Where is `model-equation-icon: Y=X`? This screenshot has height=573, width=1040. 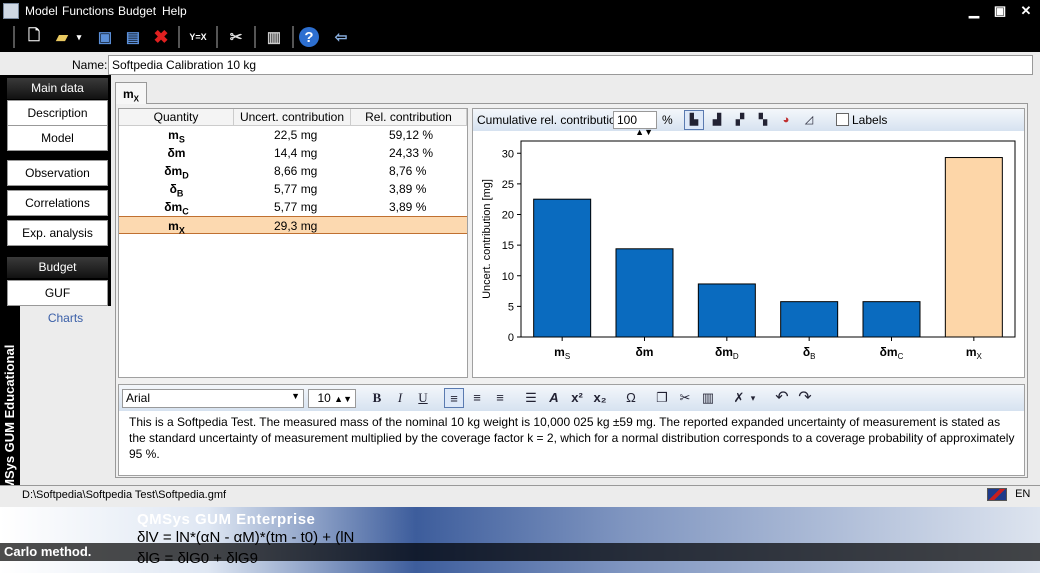
model-equation-icon: Y=X is located at coordinates (198, 37).